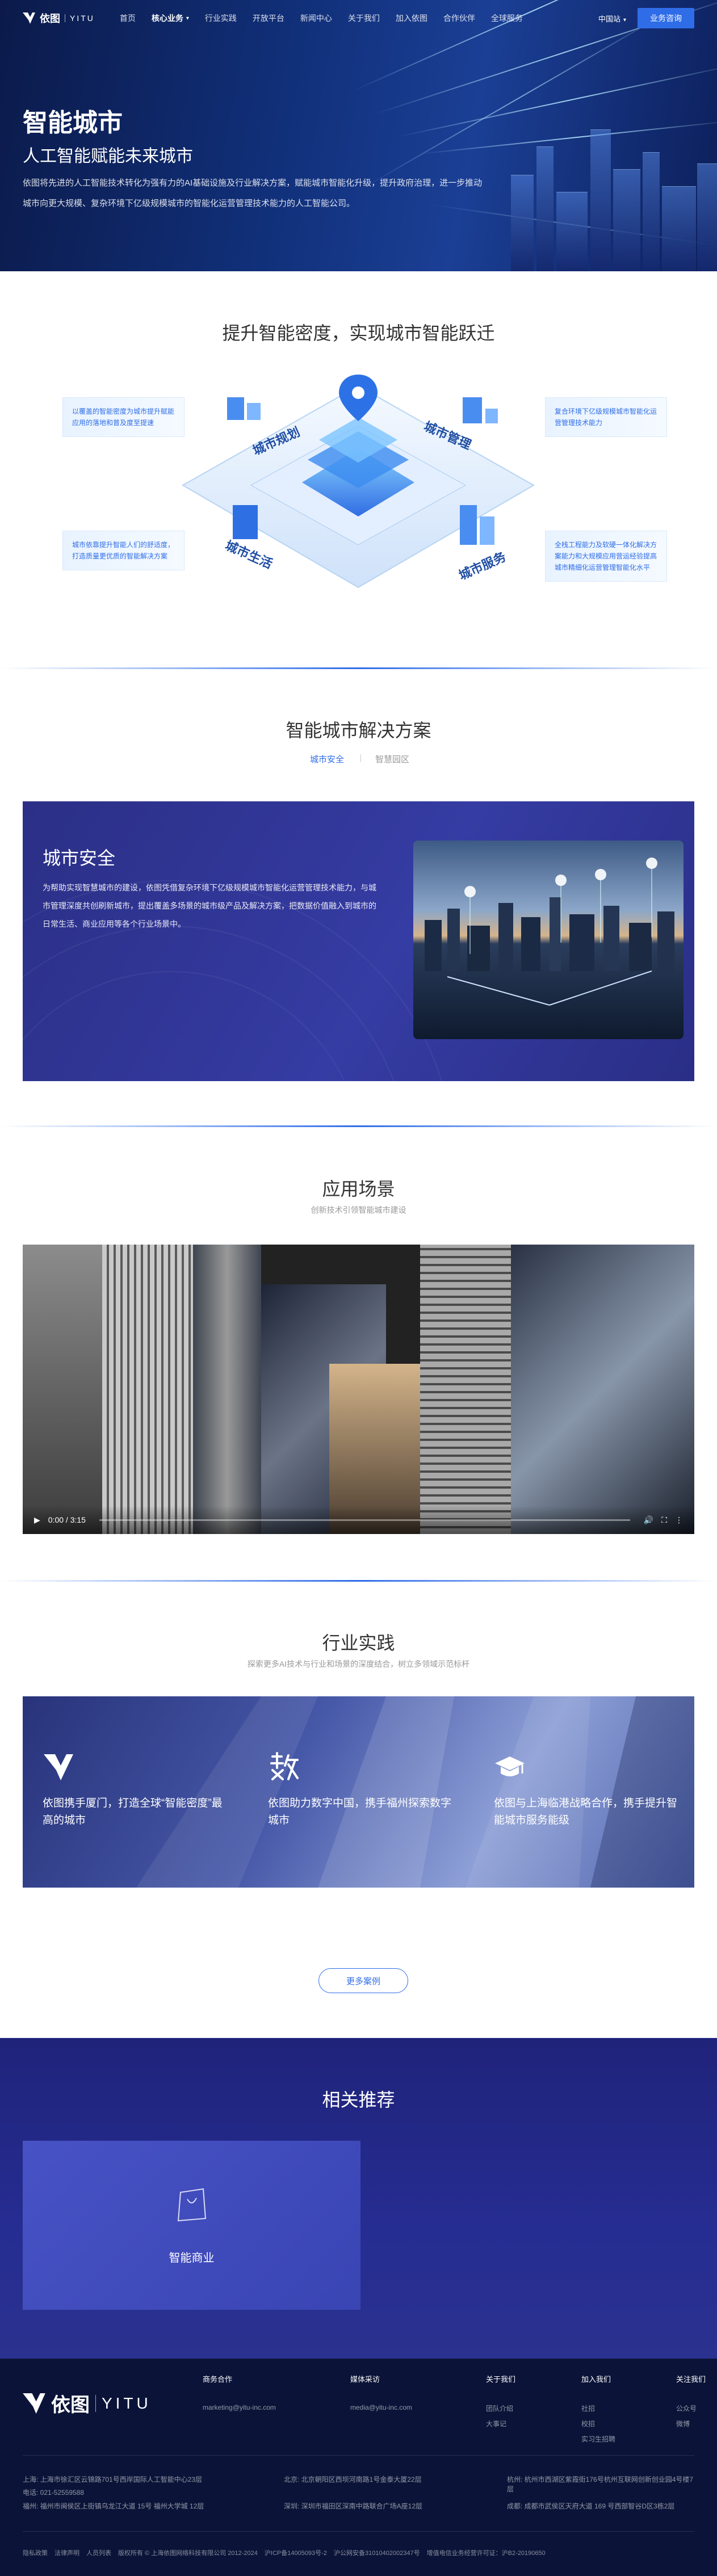 The width and height of the screenshot is (717, 2576). What do you see at coordinates (363, 1980) in the screenshot?
I see `more-cases-button: 更多案例` at bounding box center [363, 1980].